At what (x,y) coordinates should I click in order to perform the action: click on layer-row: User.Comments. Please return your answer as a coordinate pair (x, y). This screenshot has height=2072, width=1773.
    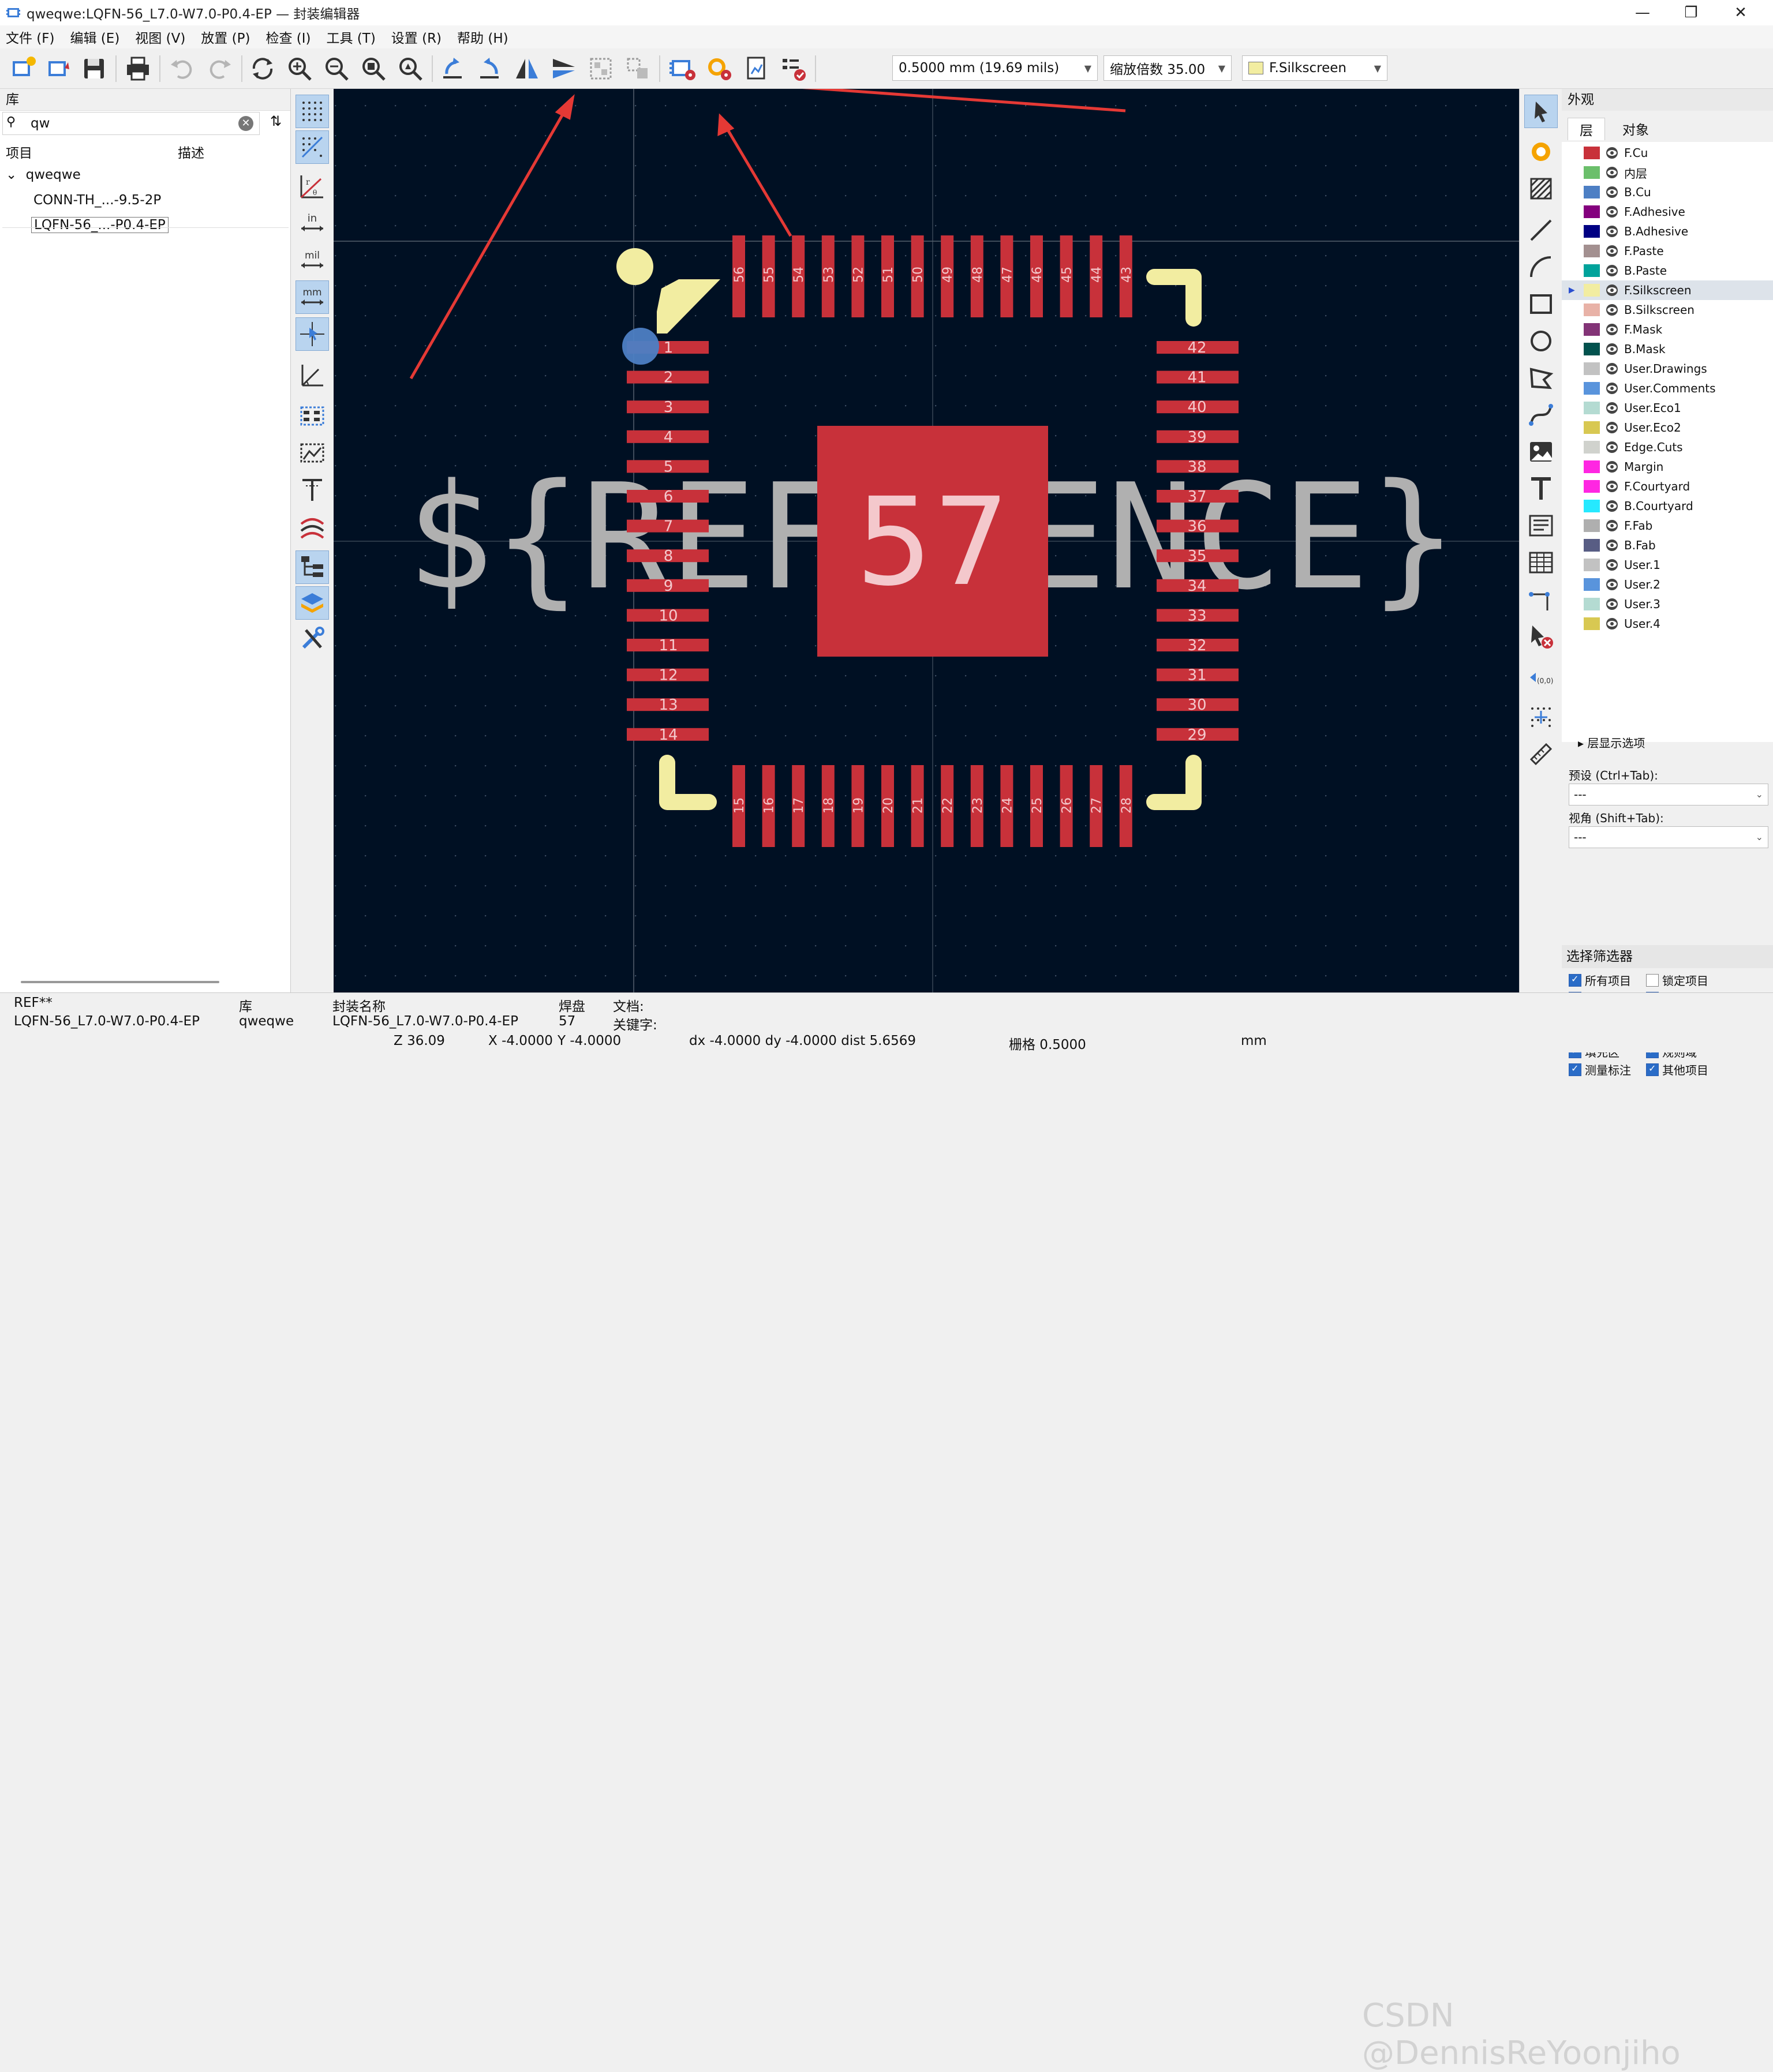
    Looking at the image, I should click on (1667, 388).